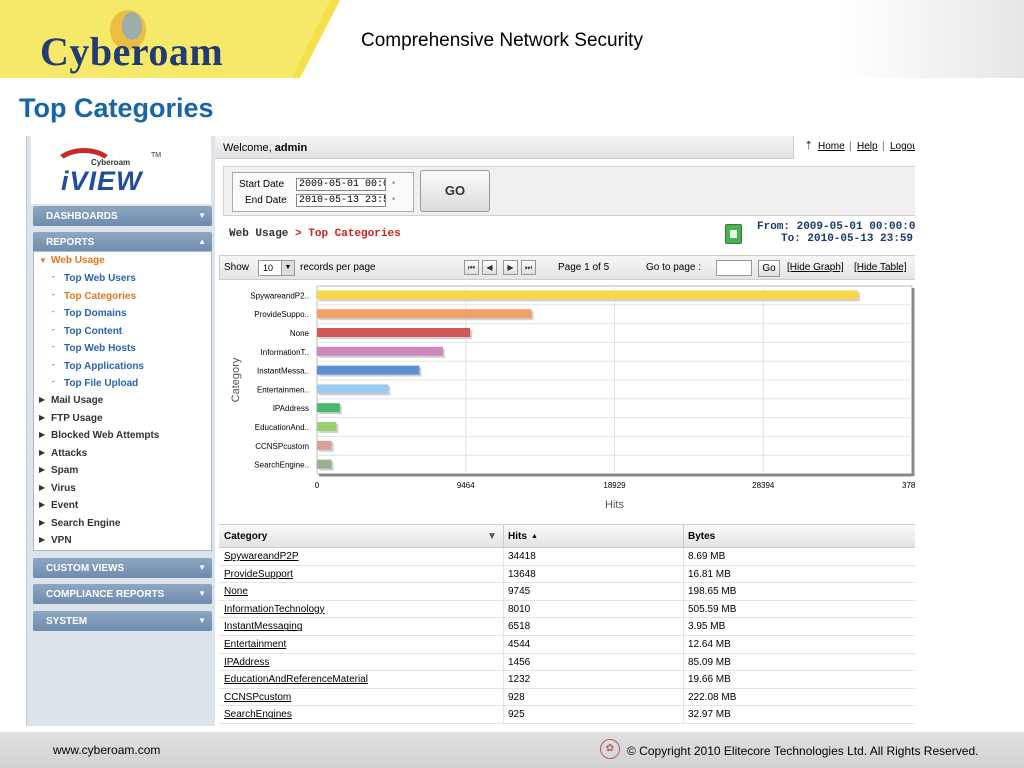  Describe the element at coordinates (258, 714) in the screenshot. I see `category-link: SearchEngines` at that location.